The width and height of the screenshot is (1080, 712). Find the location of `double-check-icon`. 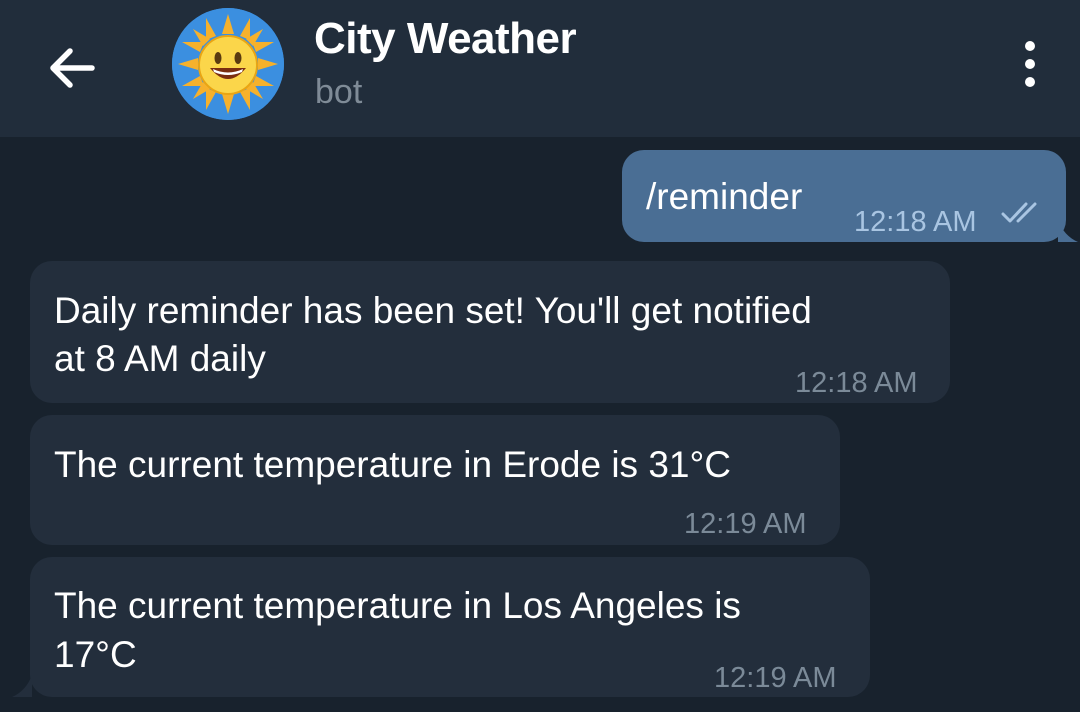

double-check-icon is located at coordinates (1019, 212).